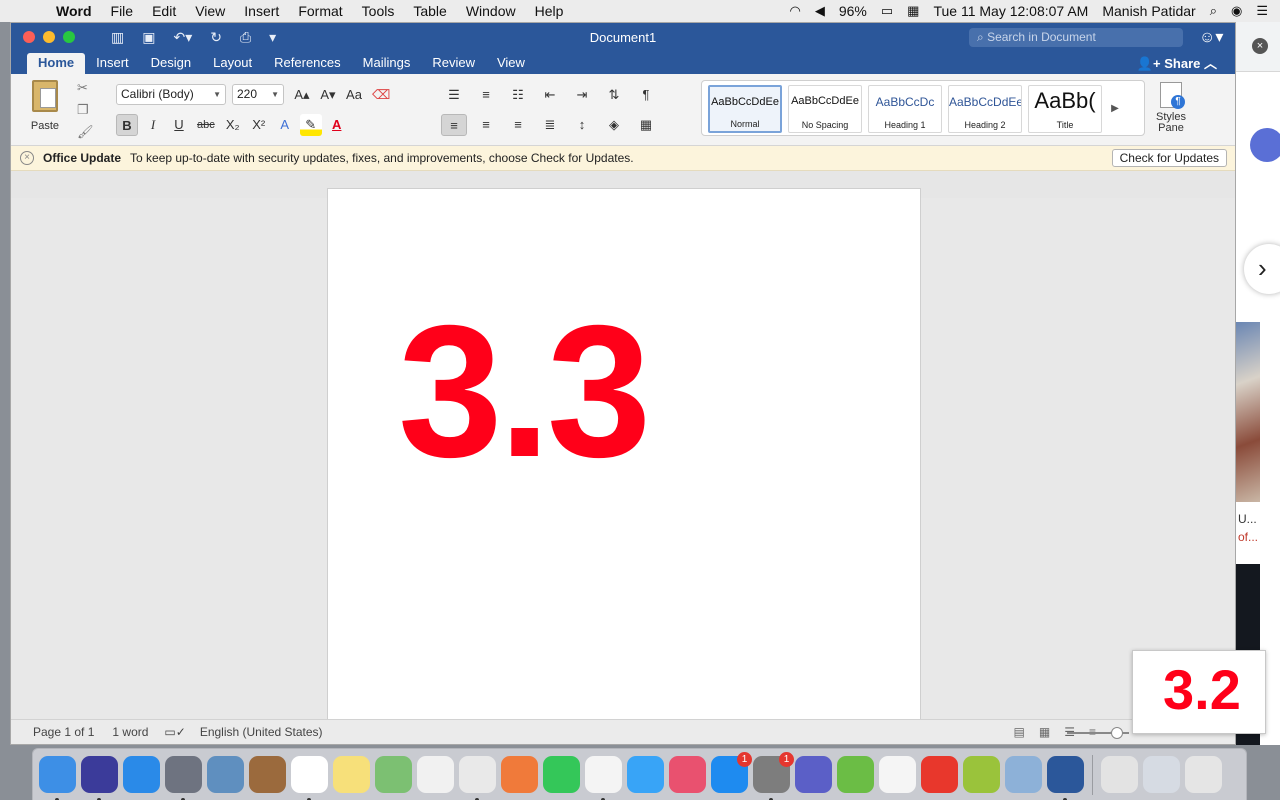 This screenshot has width=1280, height=800. Describe the element at coordinates (354, 95) in the screenshot. I see `change-case-button: Aa` at that location.